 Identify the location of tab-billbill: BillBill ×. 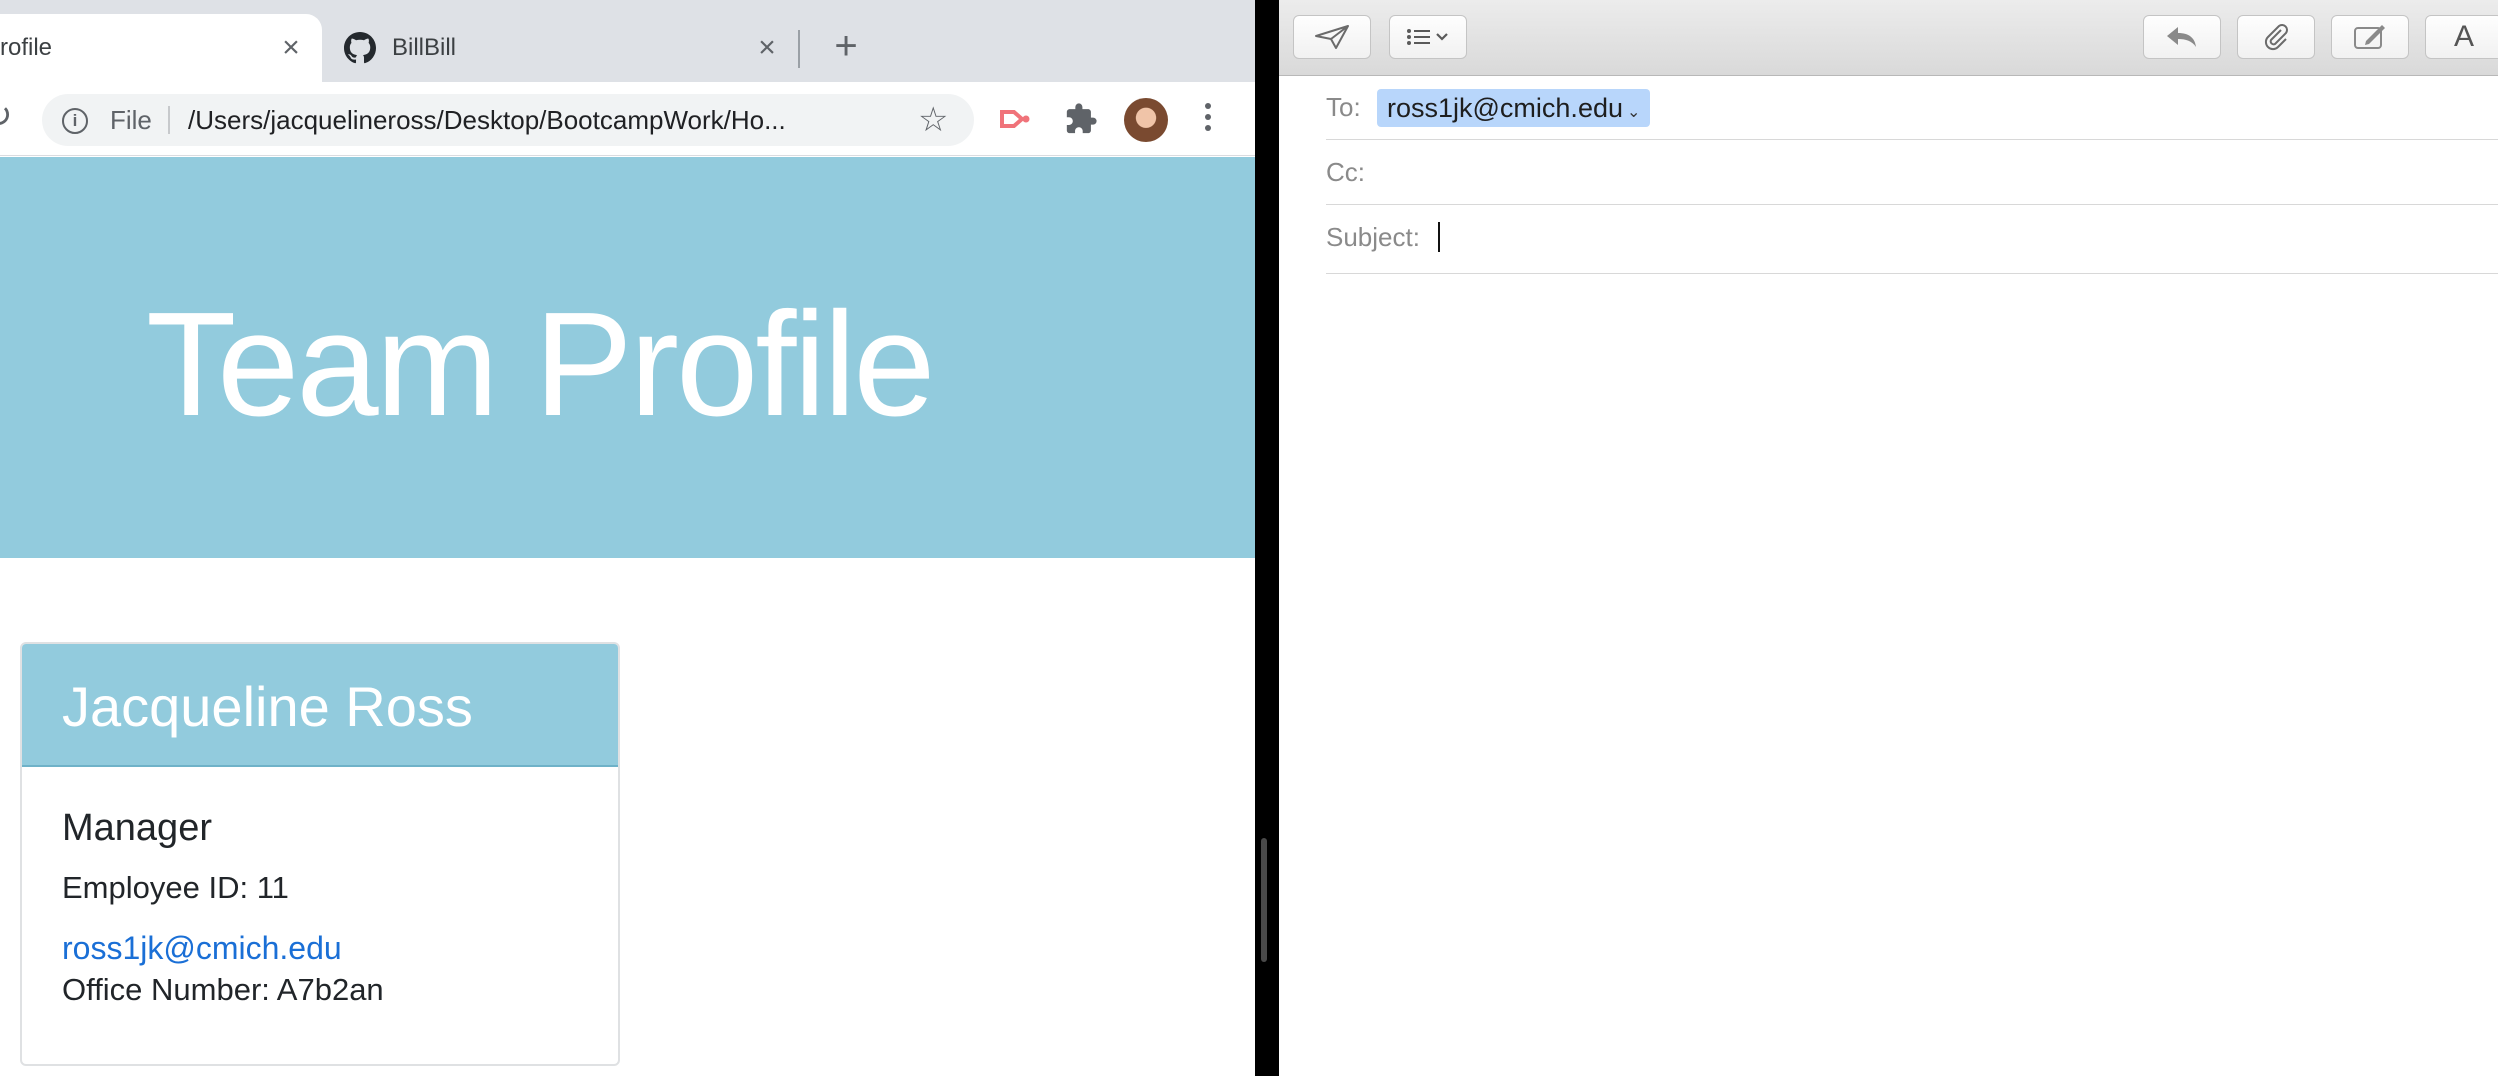
(557, 48).